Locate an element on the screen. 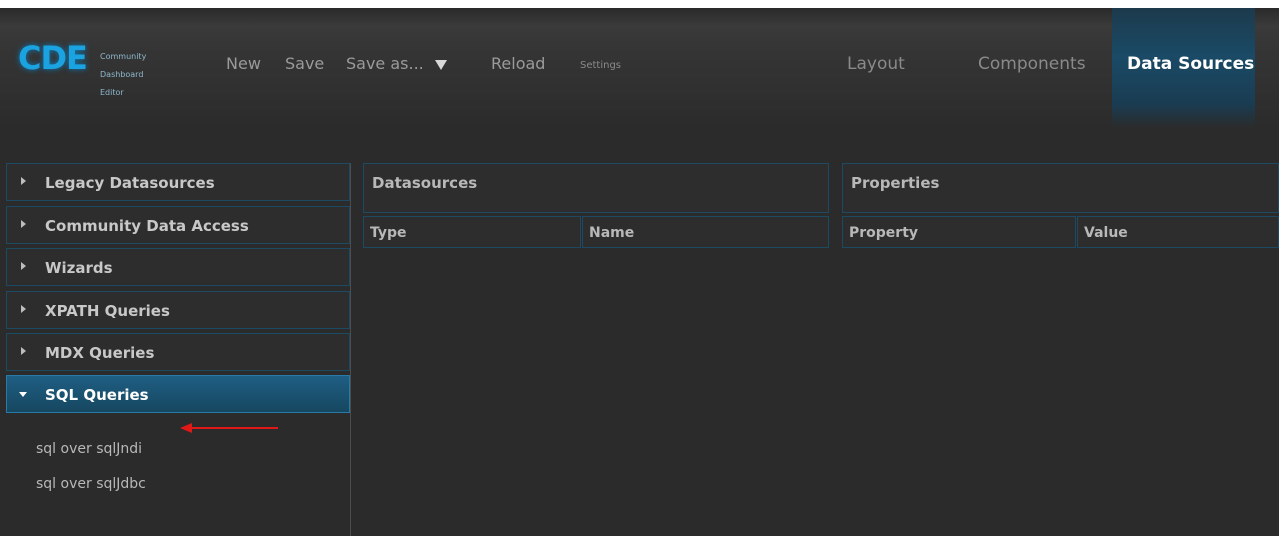  column-header-value-label: Value is located at coordinates (1106, 233).